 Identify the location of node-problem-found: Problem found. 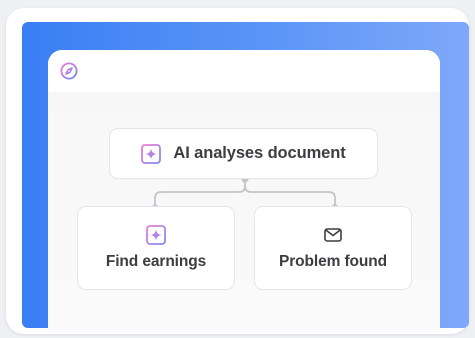
(333, 248).